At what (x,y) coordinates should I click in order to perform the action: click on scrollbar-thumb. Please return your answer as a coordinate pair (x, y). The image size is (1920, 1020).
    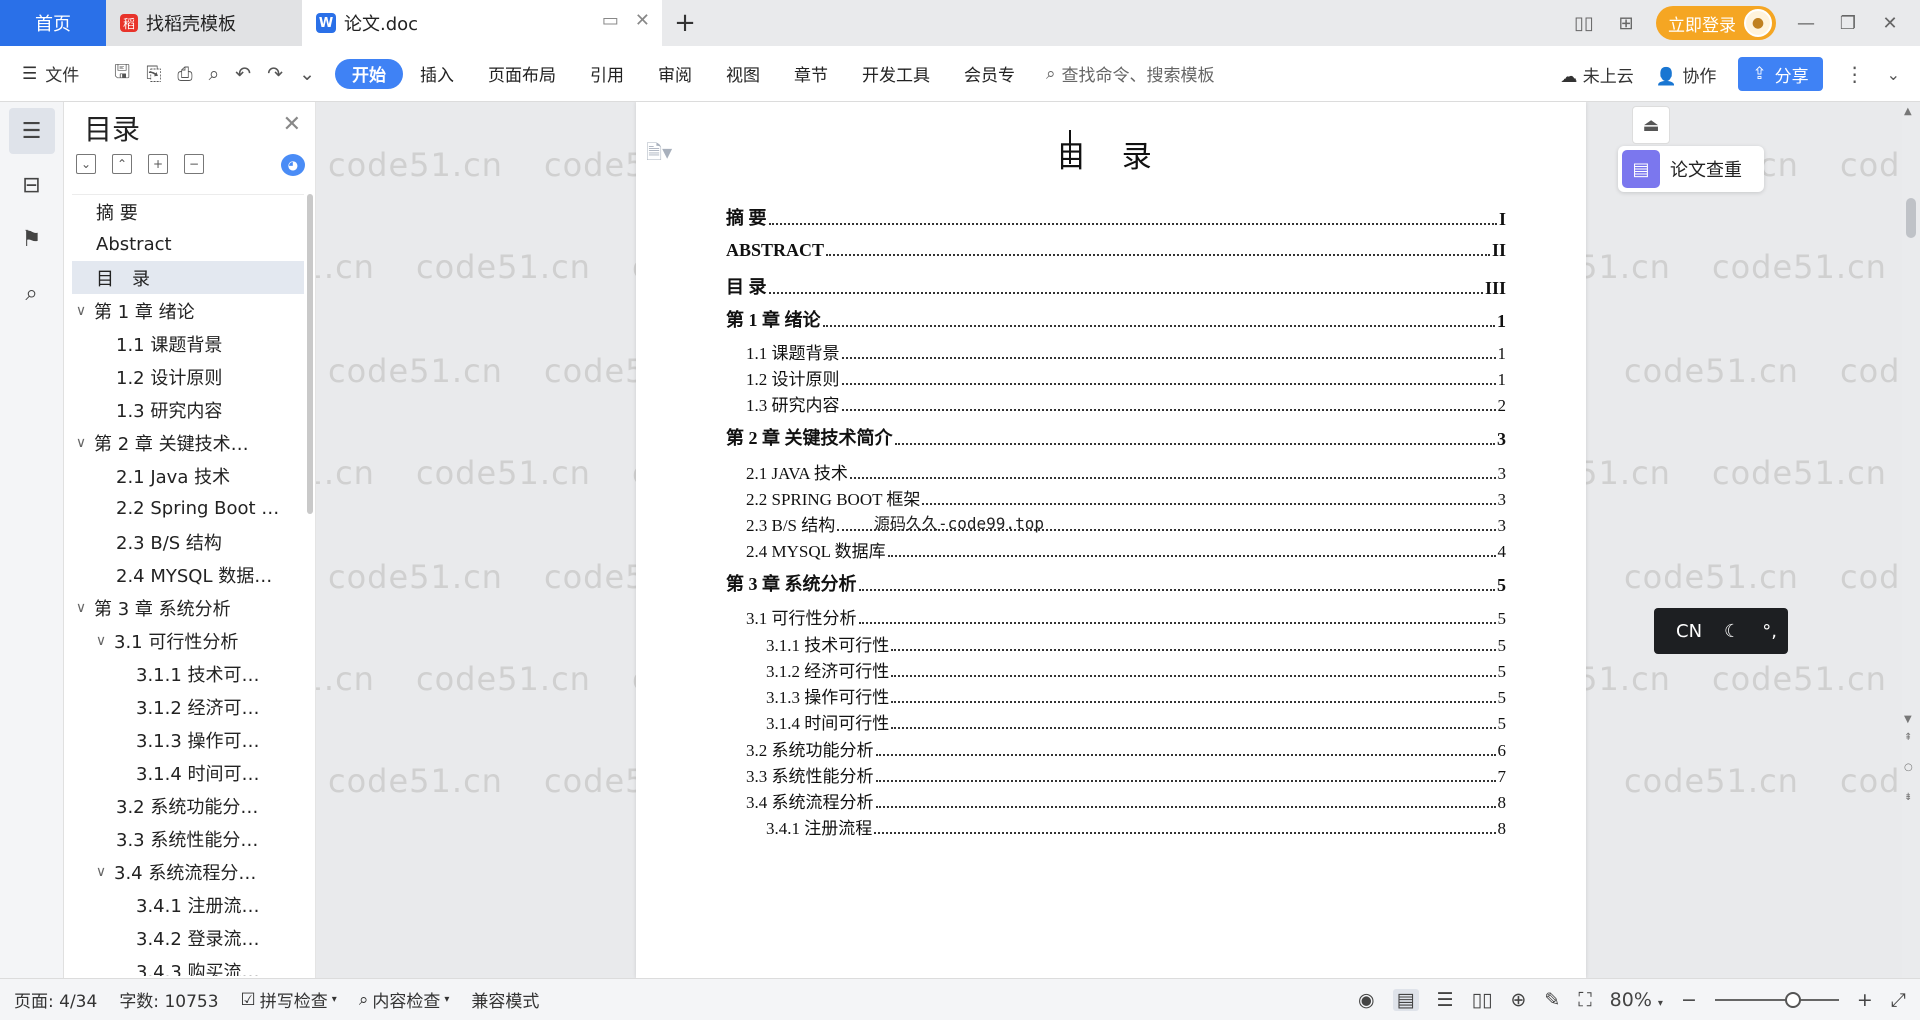
    Looking at the image, I should click on (1911, 218).